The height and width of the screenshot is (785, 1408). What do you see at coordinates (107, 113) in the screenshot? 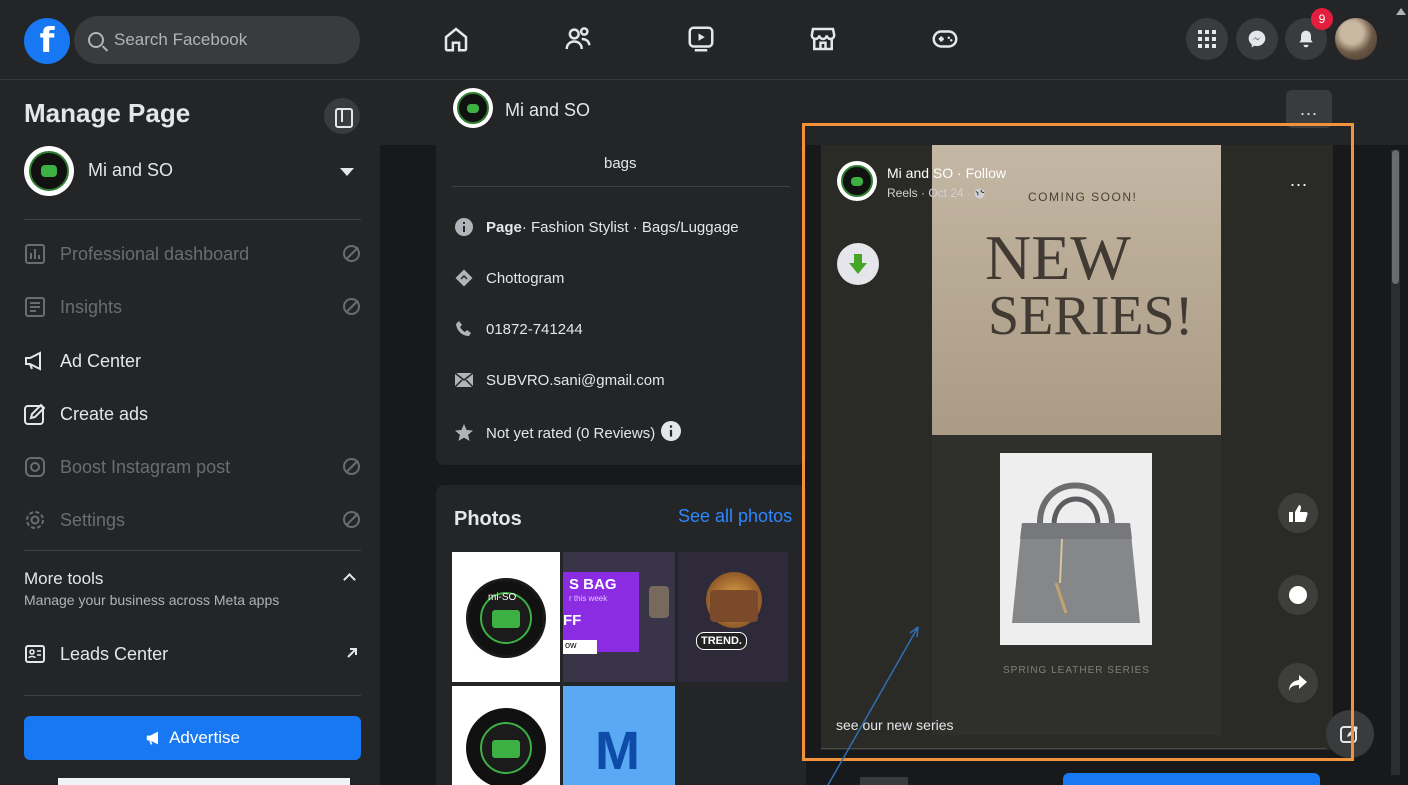
I see `sidebar-title: Manage Page` at bounding box center [107, 113].